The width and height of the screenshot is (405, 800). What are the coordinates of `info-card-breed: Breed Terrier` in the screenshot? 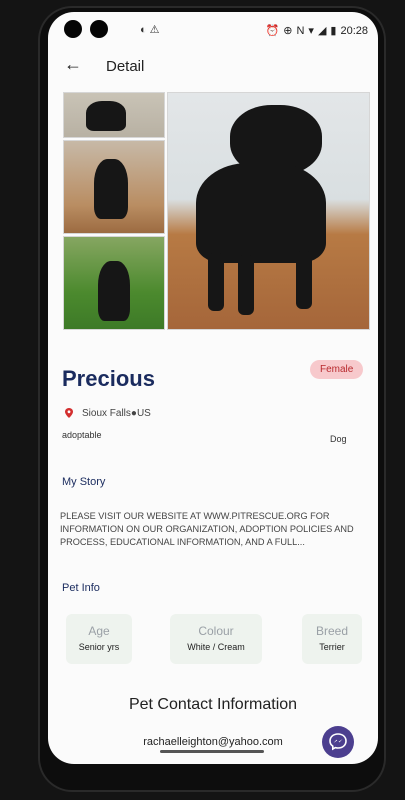 It's located at (332, 639).